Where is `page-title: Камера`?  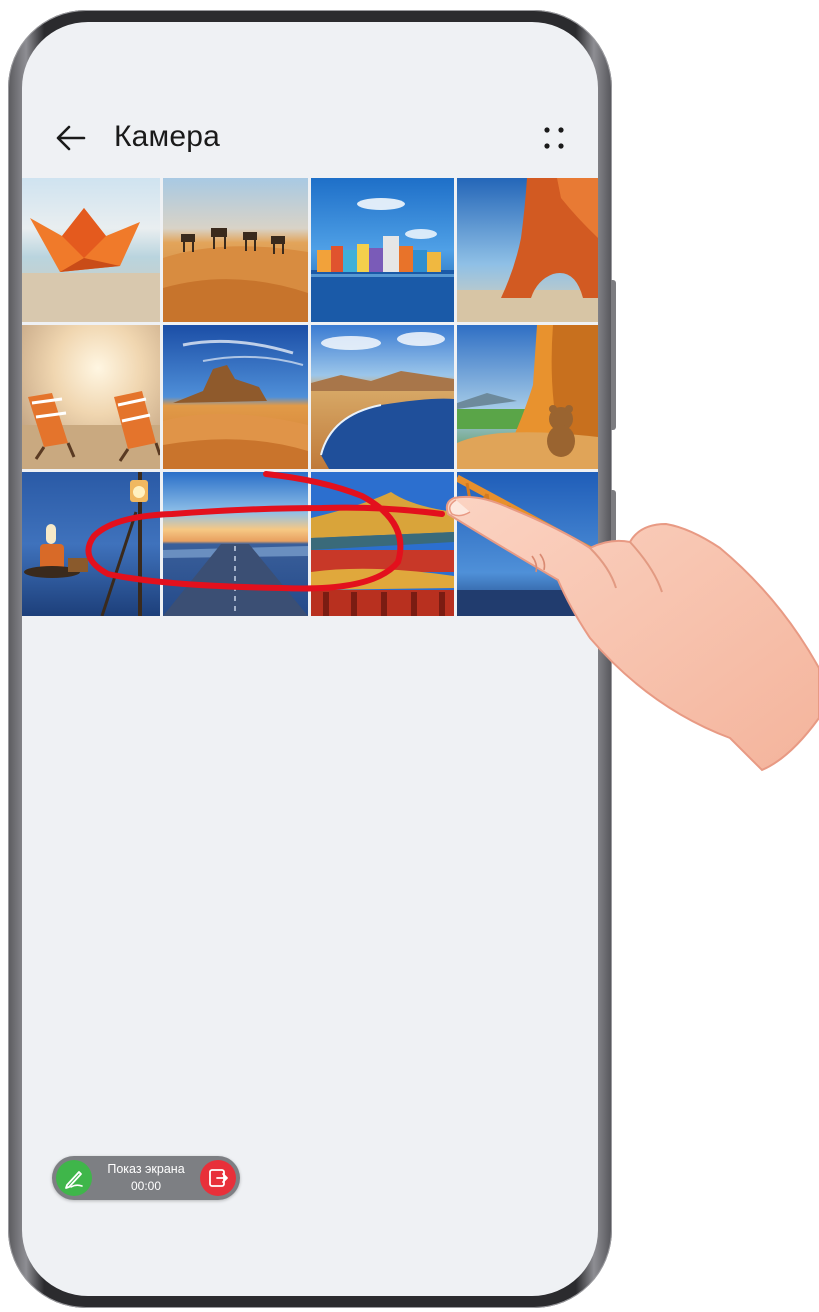 page-title: Камера is located at coordinates (167, 136).